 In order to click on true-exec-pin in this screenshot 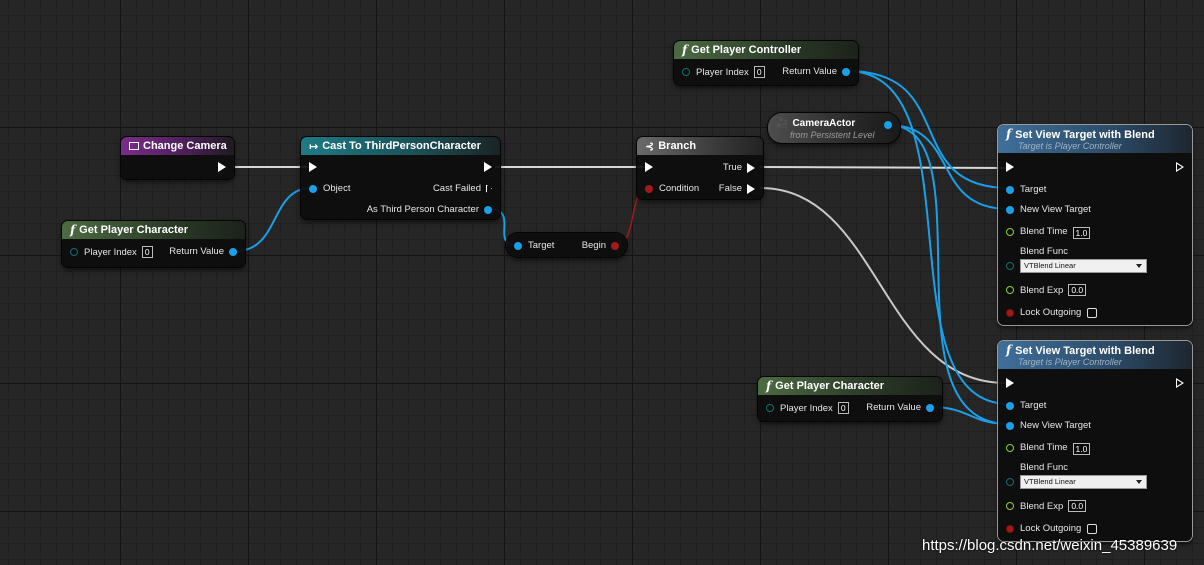, I will do `click(751, 167)`.